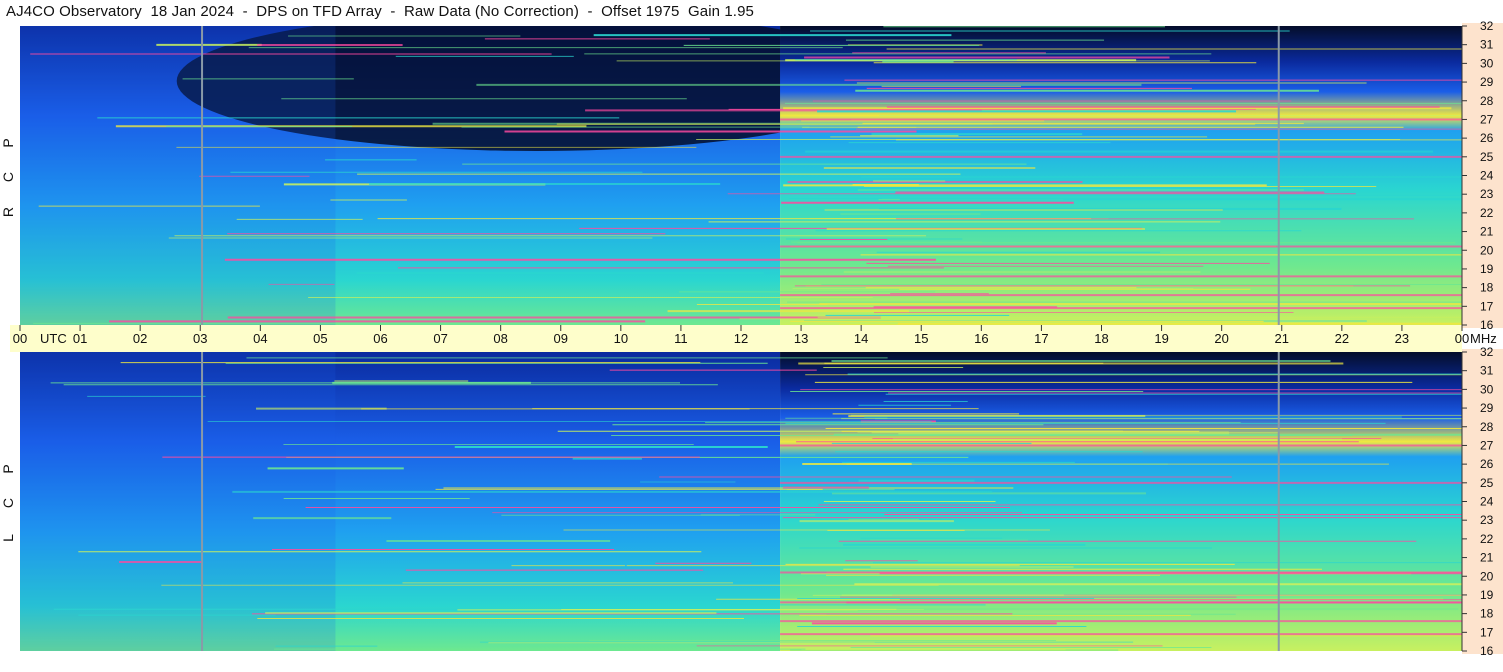  What do you see at coordinates (1161, 338) in the screenshot?
I see `time-tick-label: 19` at bounding box center [1161, 338].